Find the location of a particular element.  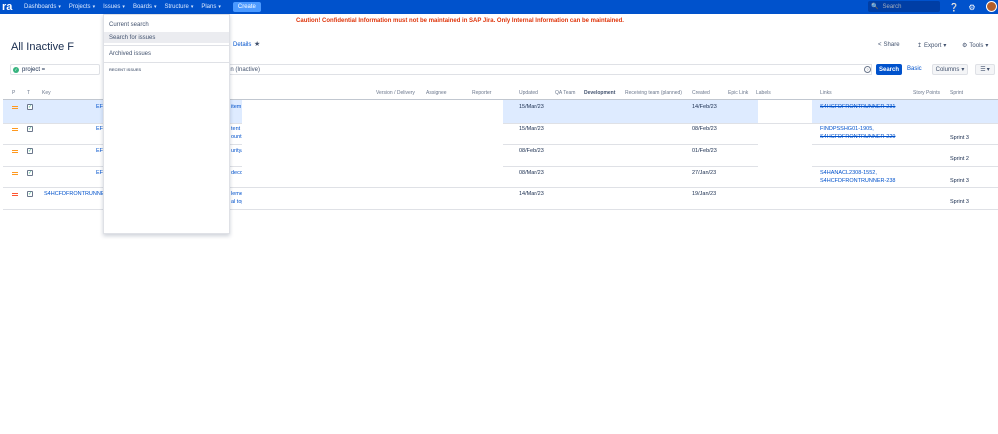

nav-projects-label: Projects is located at coordinates (79, 7).